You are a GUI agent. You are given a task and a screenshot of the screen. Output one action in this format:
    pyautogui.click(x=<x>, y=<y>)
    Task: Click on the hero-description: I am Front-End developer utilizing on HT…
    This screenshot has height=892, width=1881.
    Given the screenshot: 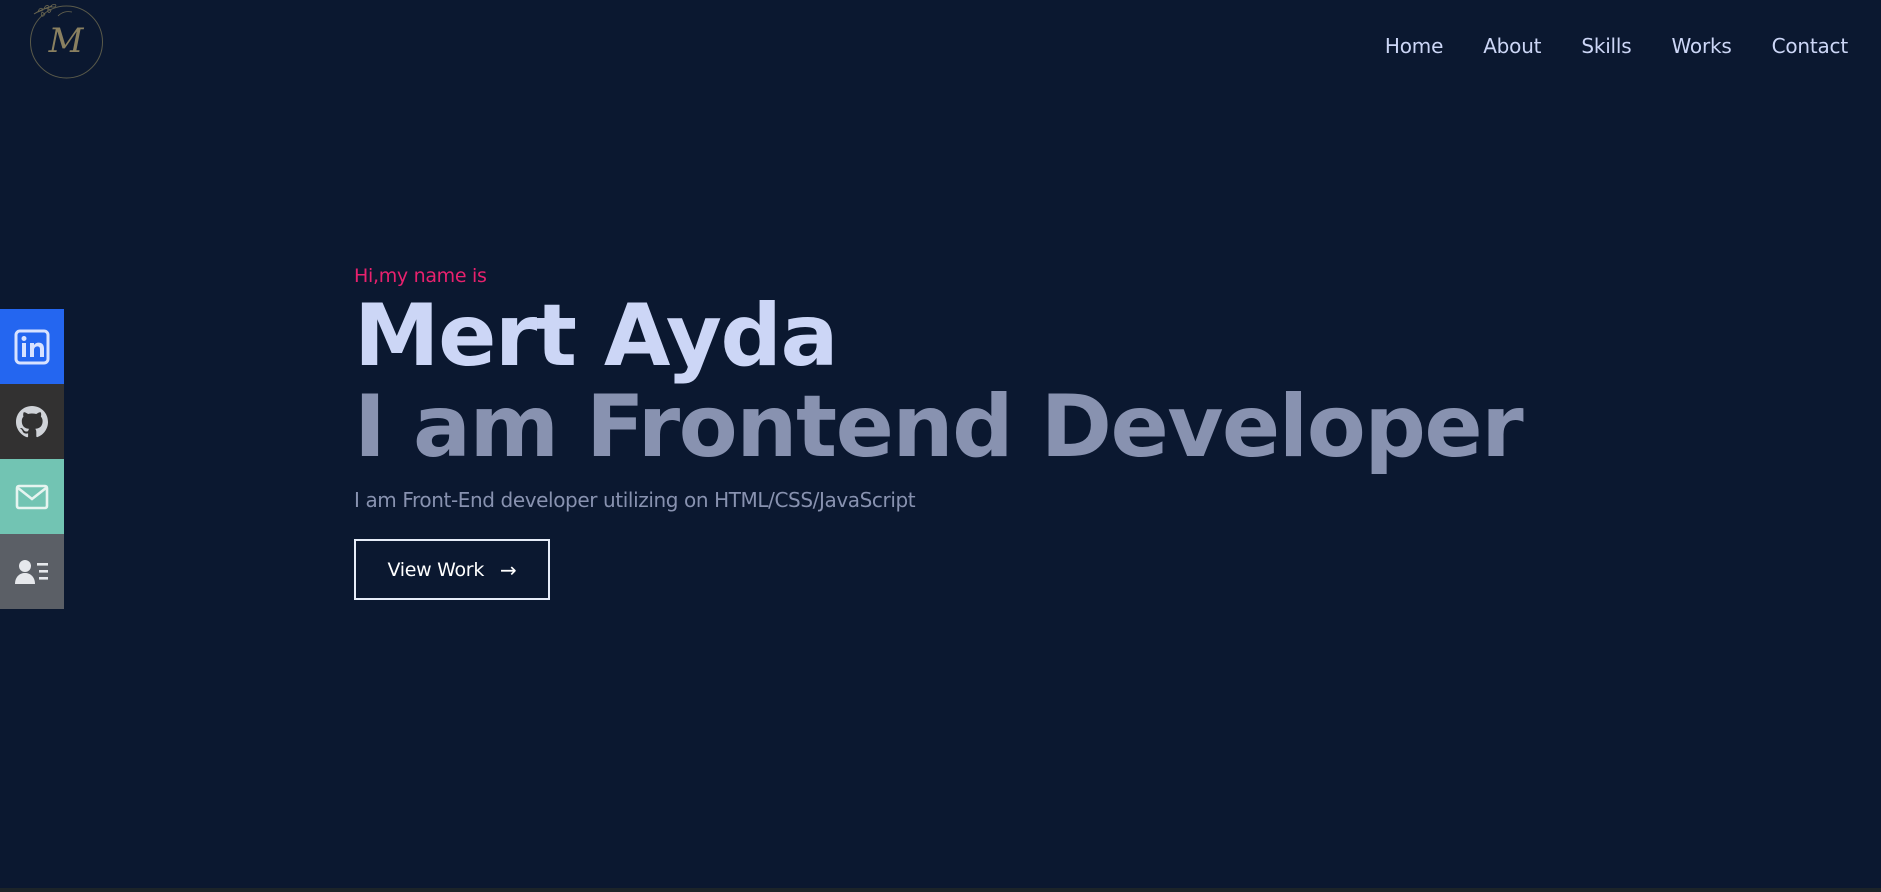 What is the action you would take?
    pyautogui.click(x=635, y=500)
    